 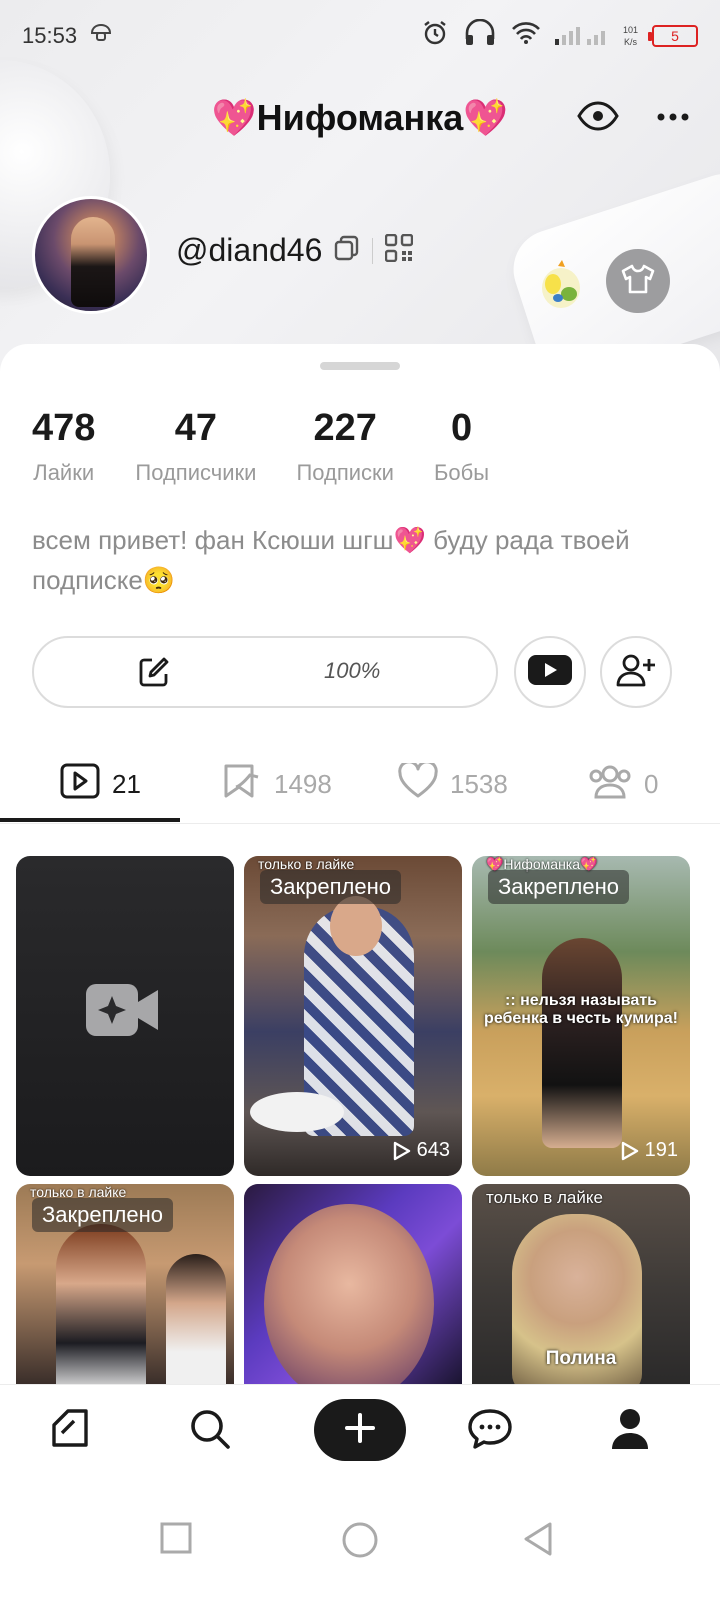 I want to click on tab-saved: 1498, so click(x=277, y=784).